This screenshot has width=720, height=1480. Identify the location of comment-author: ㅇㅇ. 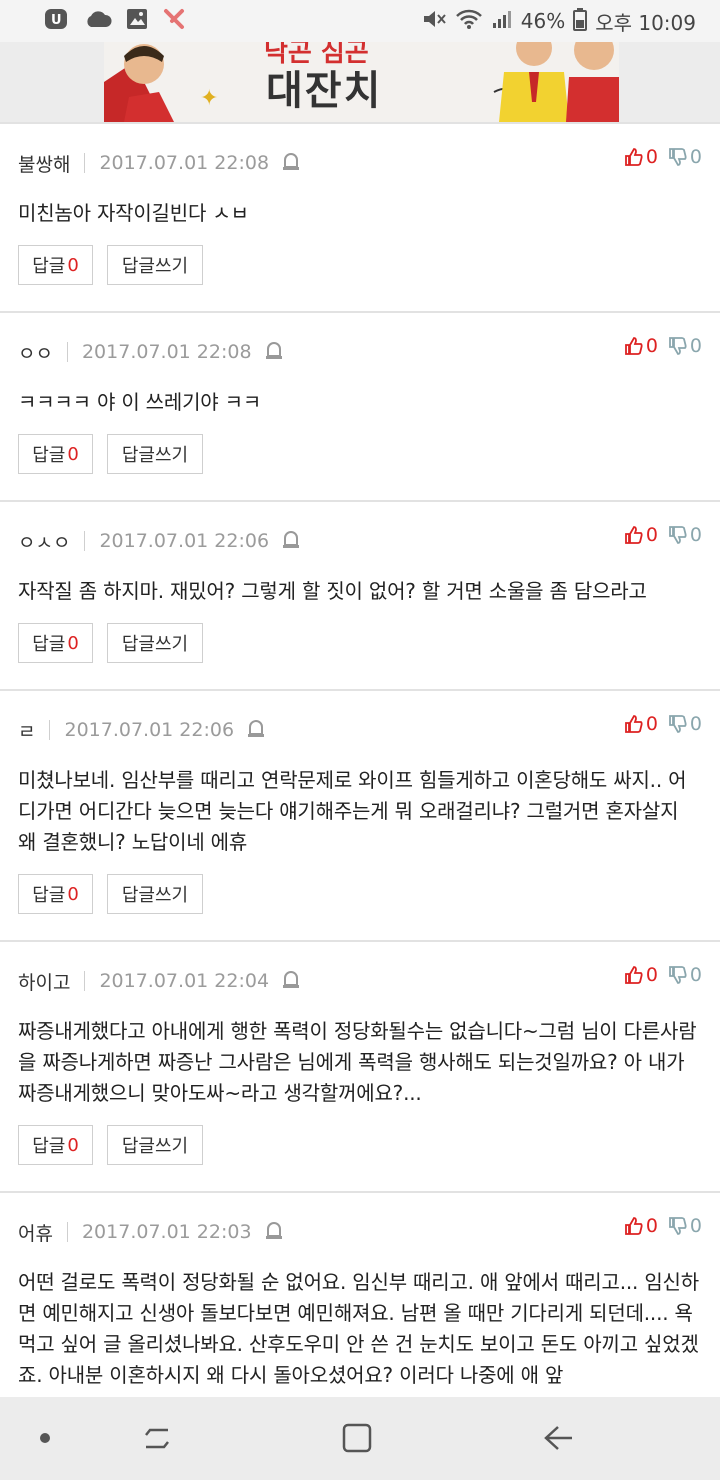
(35, 352).